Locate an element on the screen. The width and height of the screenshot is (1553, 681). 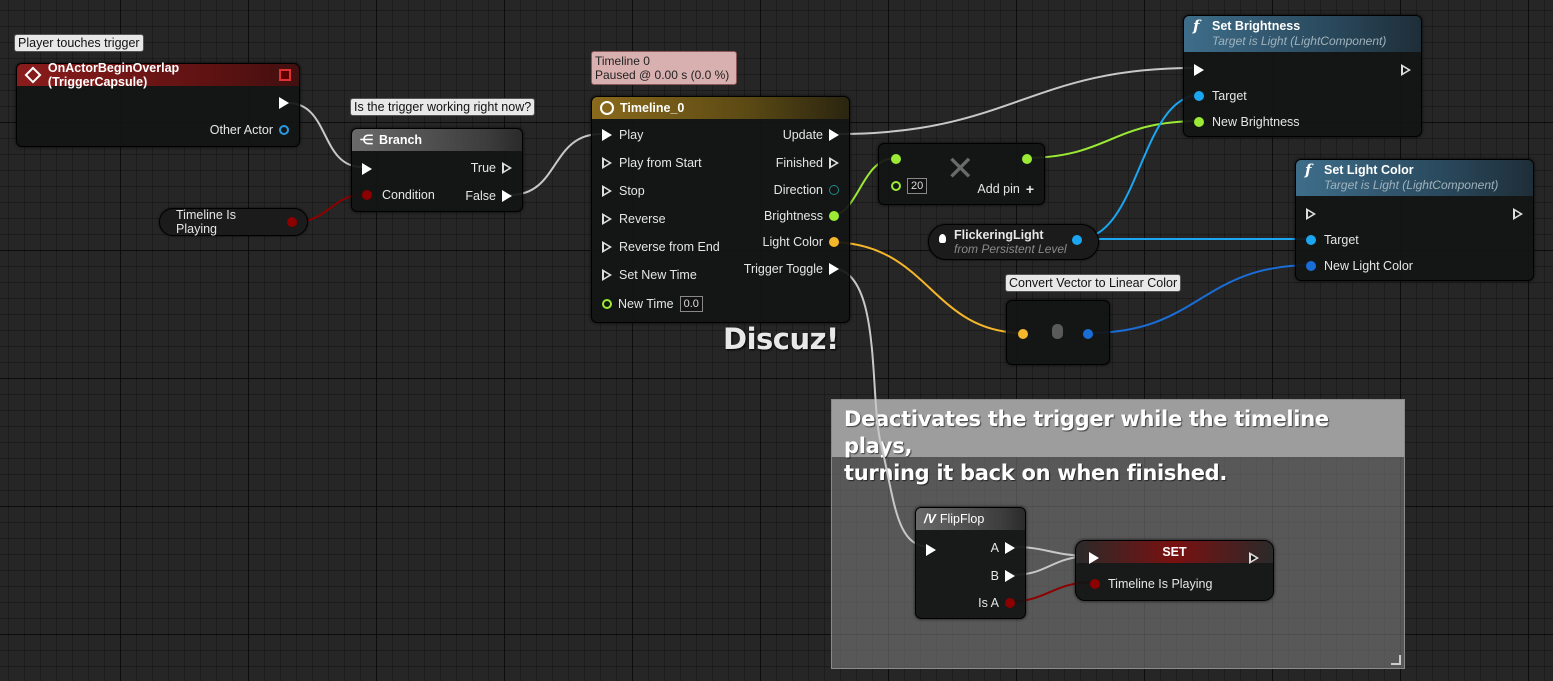
flickering-light-reference: FlickeringLight from Persistent Level is located at coordinates (1013, 242).